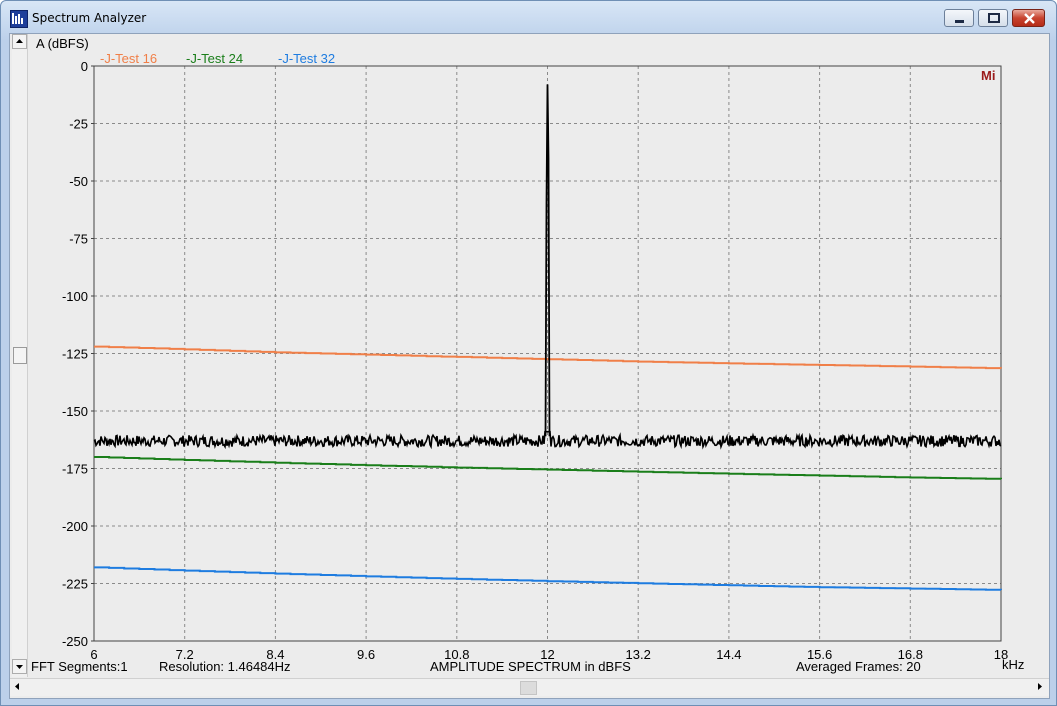  I want to click on scroll-up-button, so click(19, 41).